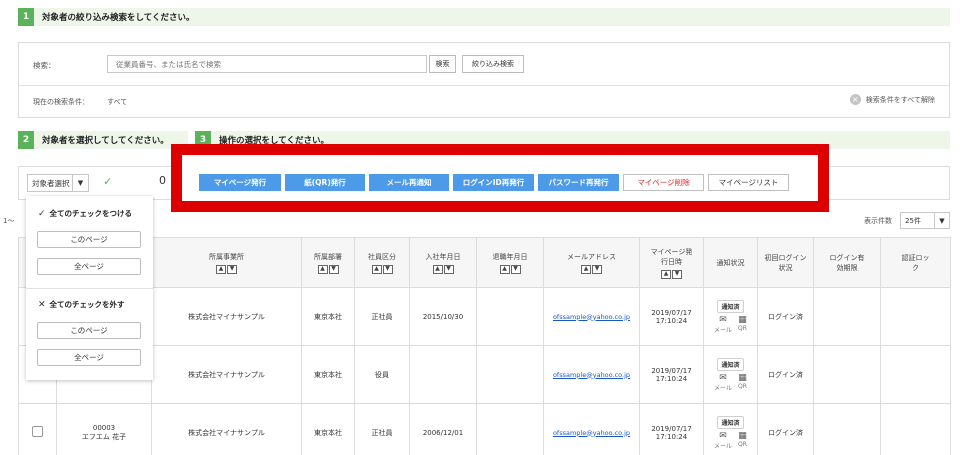 The width and height of the screenshot is (960, 455). What do you see at coordinates (108, 181) in the screenshot?
I see `check-icon: ✓` at bounding box center [108, 181].